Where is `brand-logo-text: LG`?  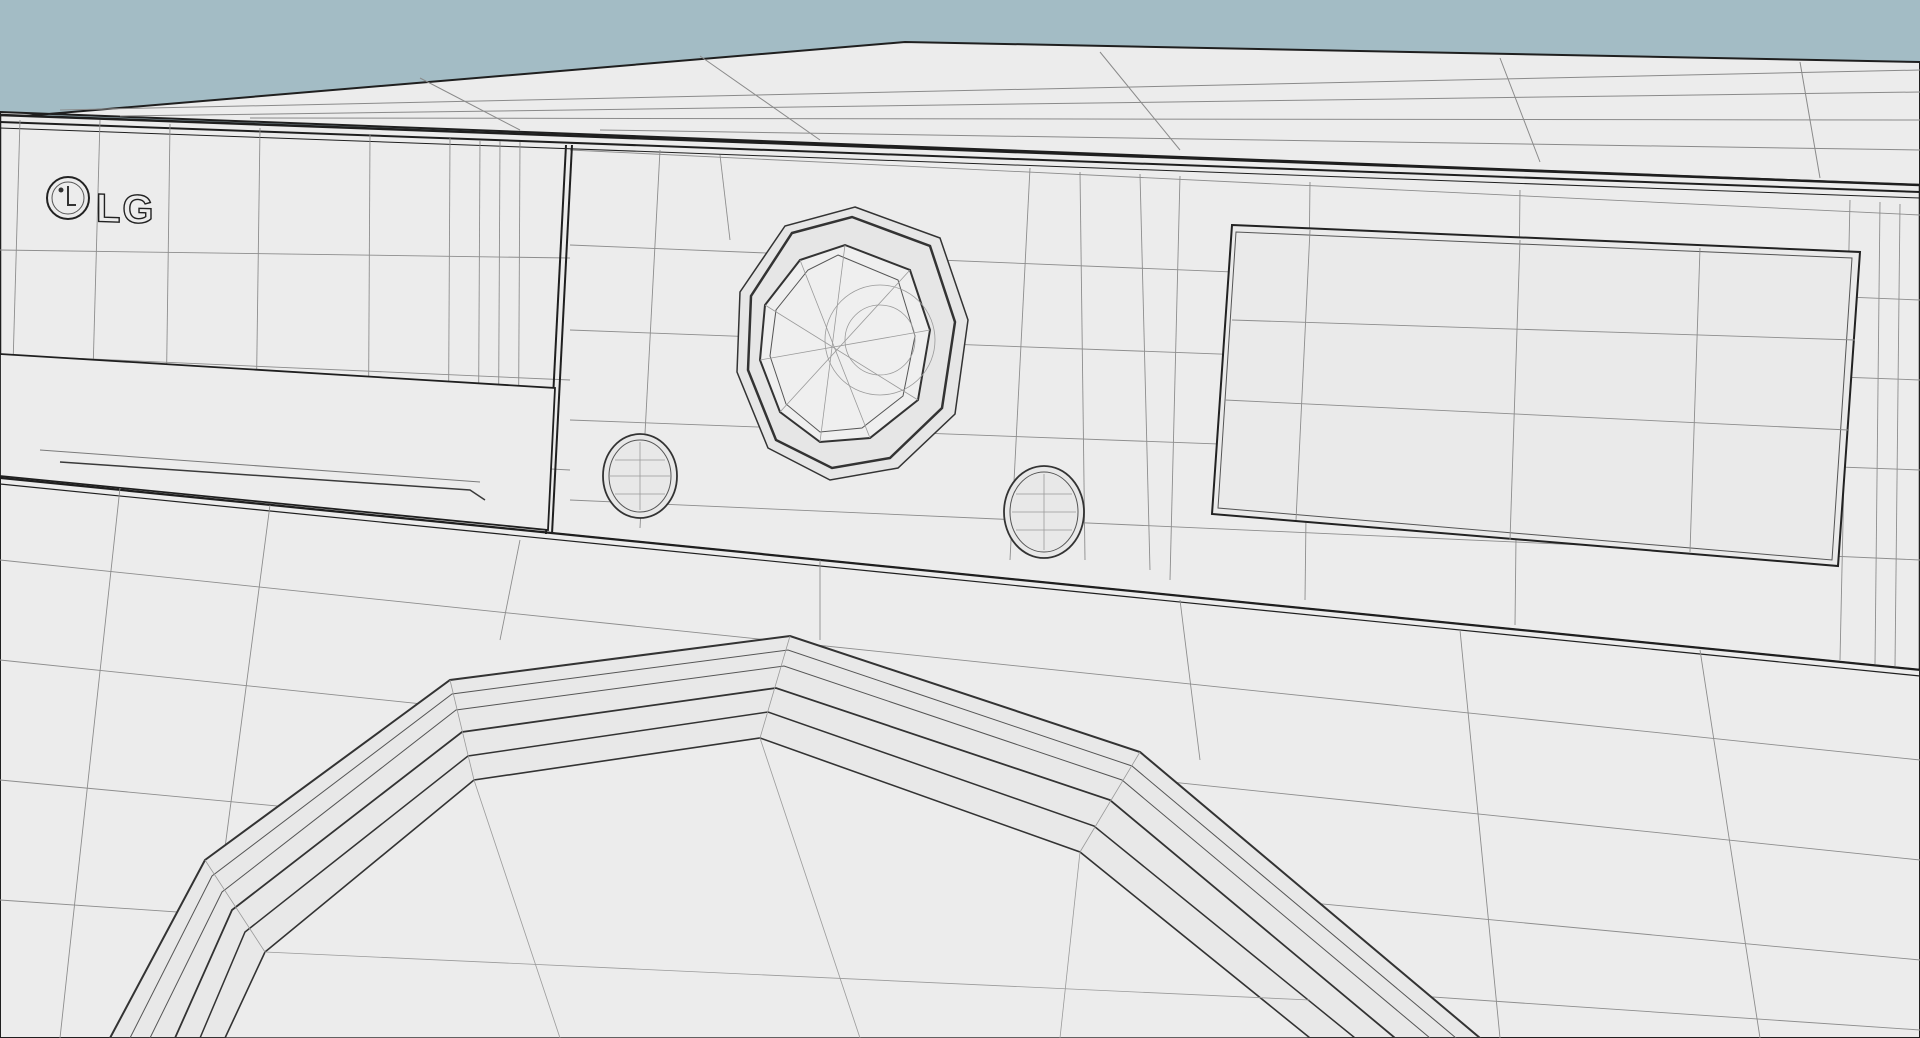 brand-logo-text: LG is located at coordinates (126, 209).